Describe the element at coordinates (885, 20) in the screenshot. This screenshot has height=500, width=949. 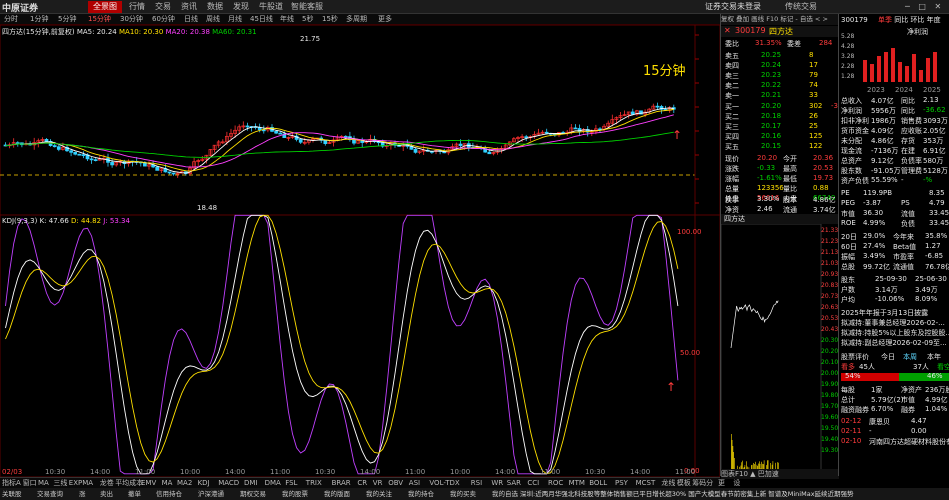
I see `tab-quarterly: 单季` at that location.